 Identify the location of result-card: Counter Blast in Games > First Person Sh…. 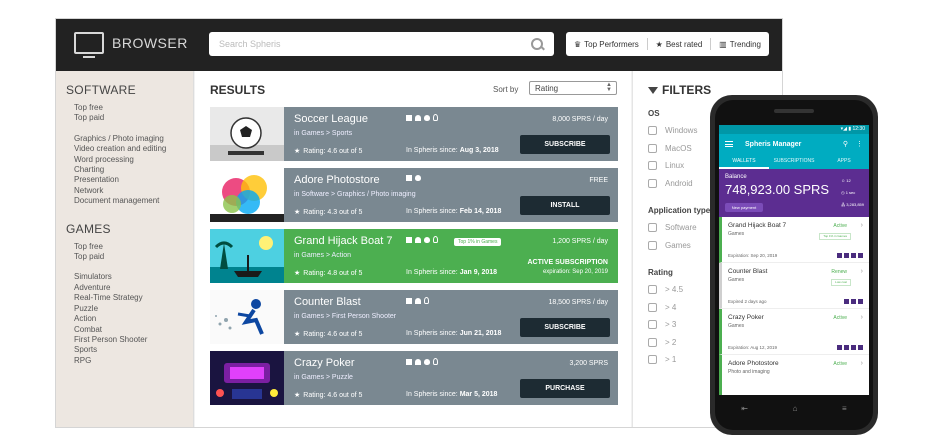
(414, 317).